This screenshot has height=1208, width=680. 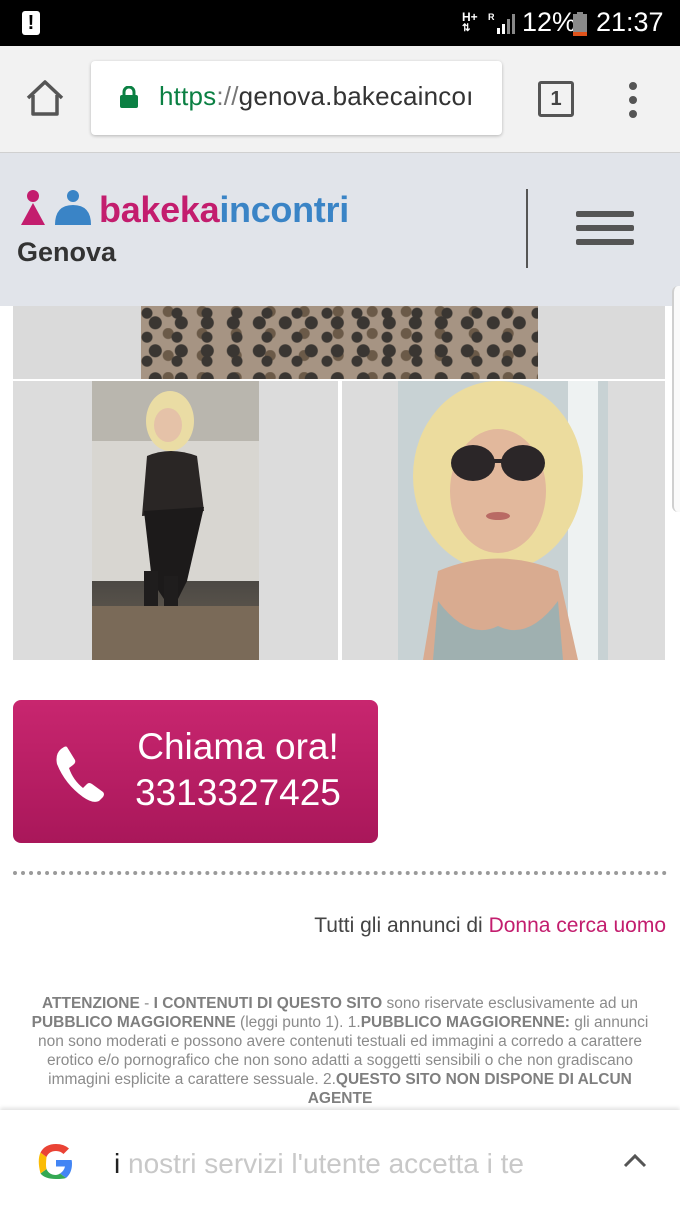 What do you see at coordinates (159, 209) in the screenshot?
I see `logo-part-1: bakeka` at bounding box center [159, 209].